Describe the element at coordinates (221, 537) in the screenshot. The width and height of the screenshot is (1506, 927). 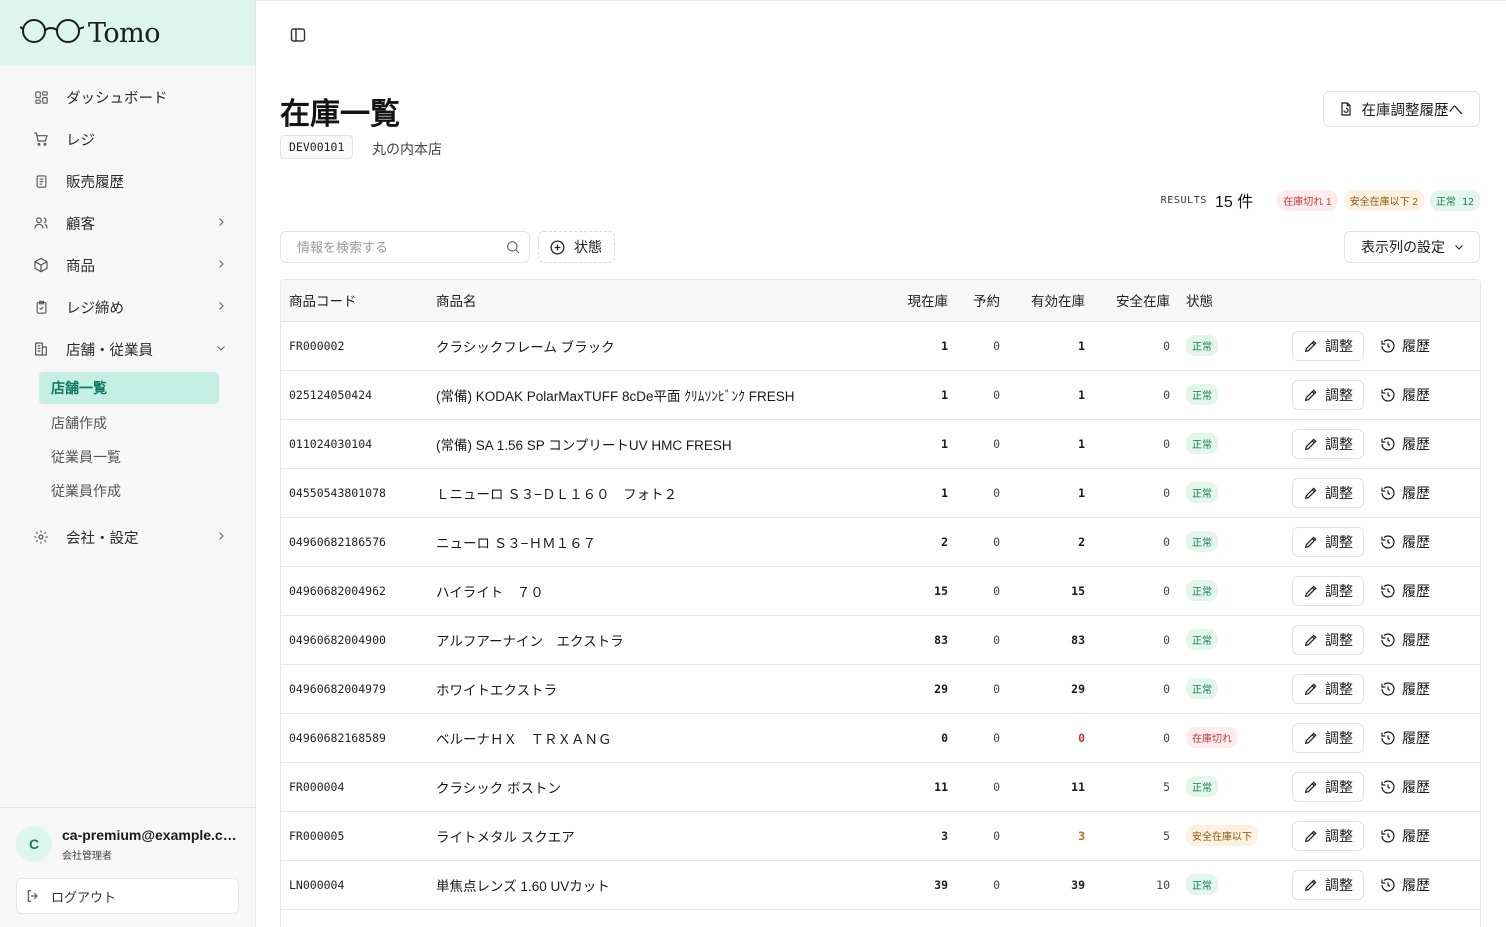
I see `chevron-right-icon` at that location.